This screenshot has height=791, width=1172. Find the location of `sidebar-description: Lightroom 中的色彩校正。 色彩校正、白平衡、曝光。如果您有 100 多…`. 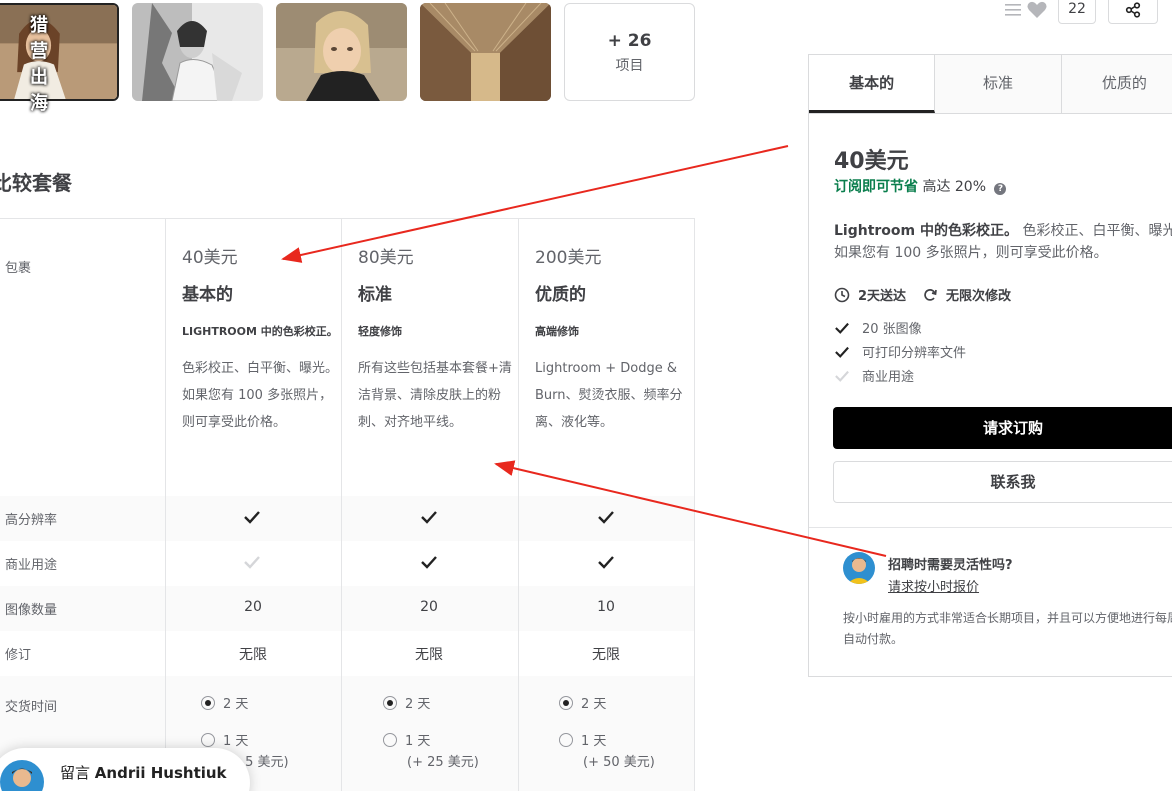

sidebar-description: Lightroom 中的色彩校正。 色彩校正、白平衡、曝光。如果您有 100 多… is located at coordinates (1003, 242).